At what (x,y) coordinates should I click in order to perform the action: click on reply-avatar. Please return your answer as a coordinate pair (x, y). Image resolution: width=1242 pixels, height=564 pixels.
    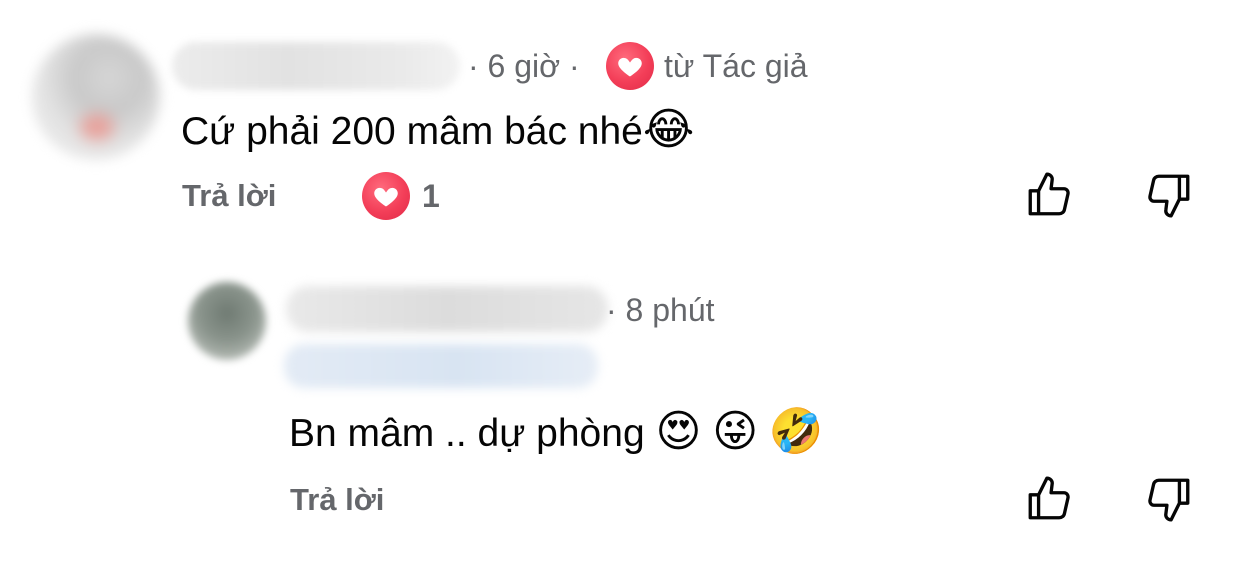
    Looking at the image, I should click on (227, 321).